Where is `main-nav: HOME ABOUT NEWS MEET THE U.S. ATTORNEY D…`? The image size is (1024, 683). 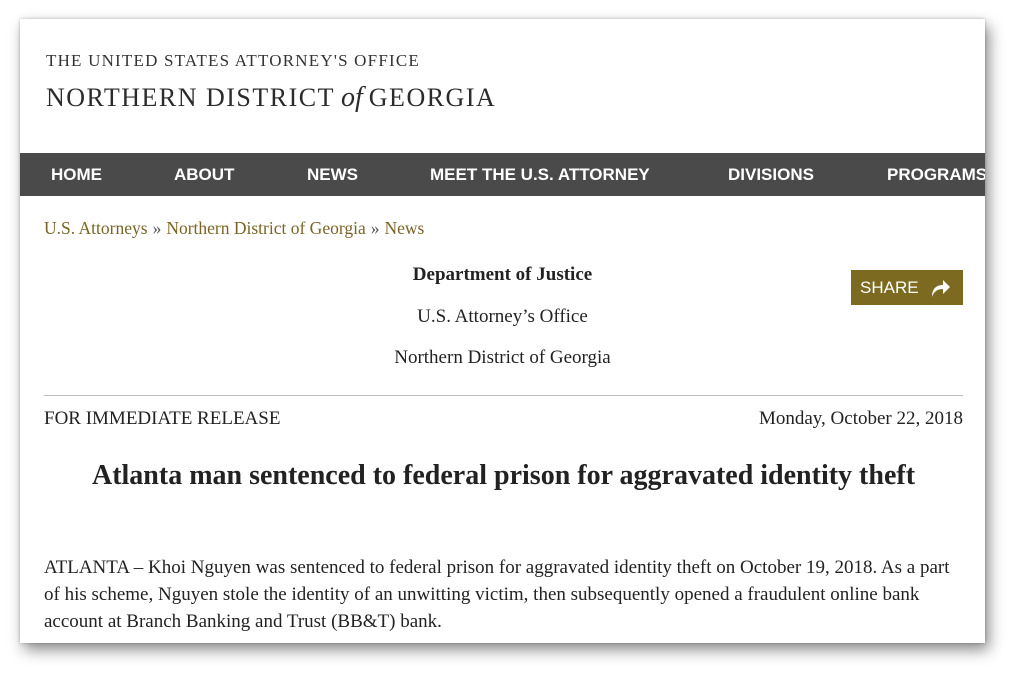 main-nav: HOME ABOUT NEWS MEET THE U.S. ATTORNEY D… is located at coordinates (502, 174).